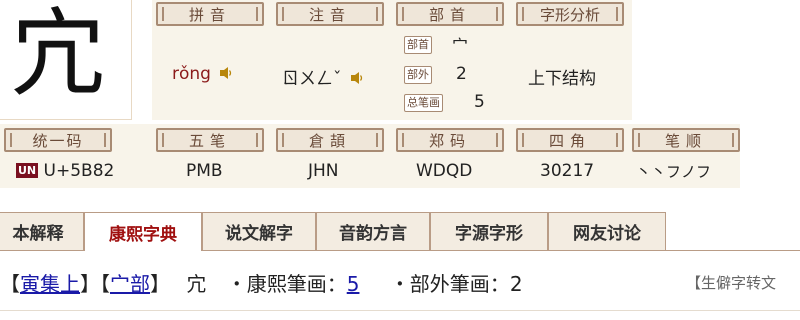  What do you see at coordinates (196, 284) in the screenshot?
I see `entry-char: 宂` at bounding box center [196, 284].